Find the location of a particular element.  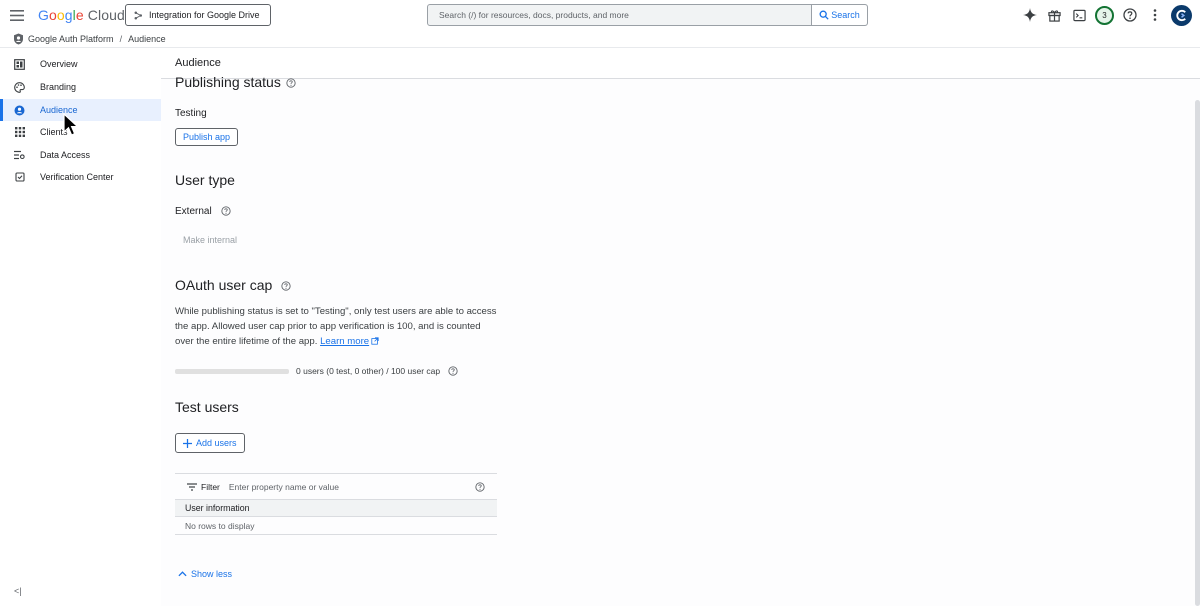

external-link-icon is located at coordinates (375, 341).